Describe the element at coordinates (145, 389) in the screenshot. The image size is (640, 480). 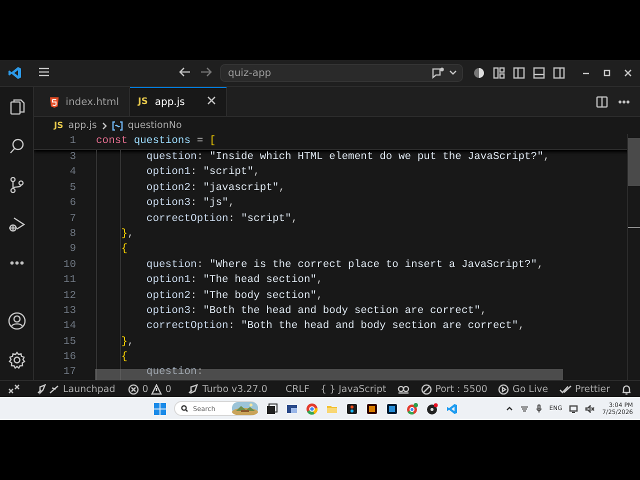
I see `error-count: 0` at that location.